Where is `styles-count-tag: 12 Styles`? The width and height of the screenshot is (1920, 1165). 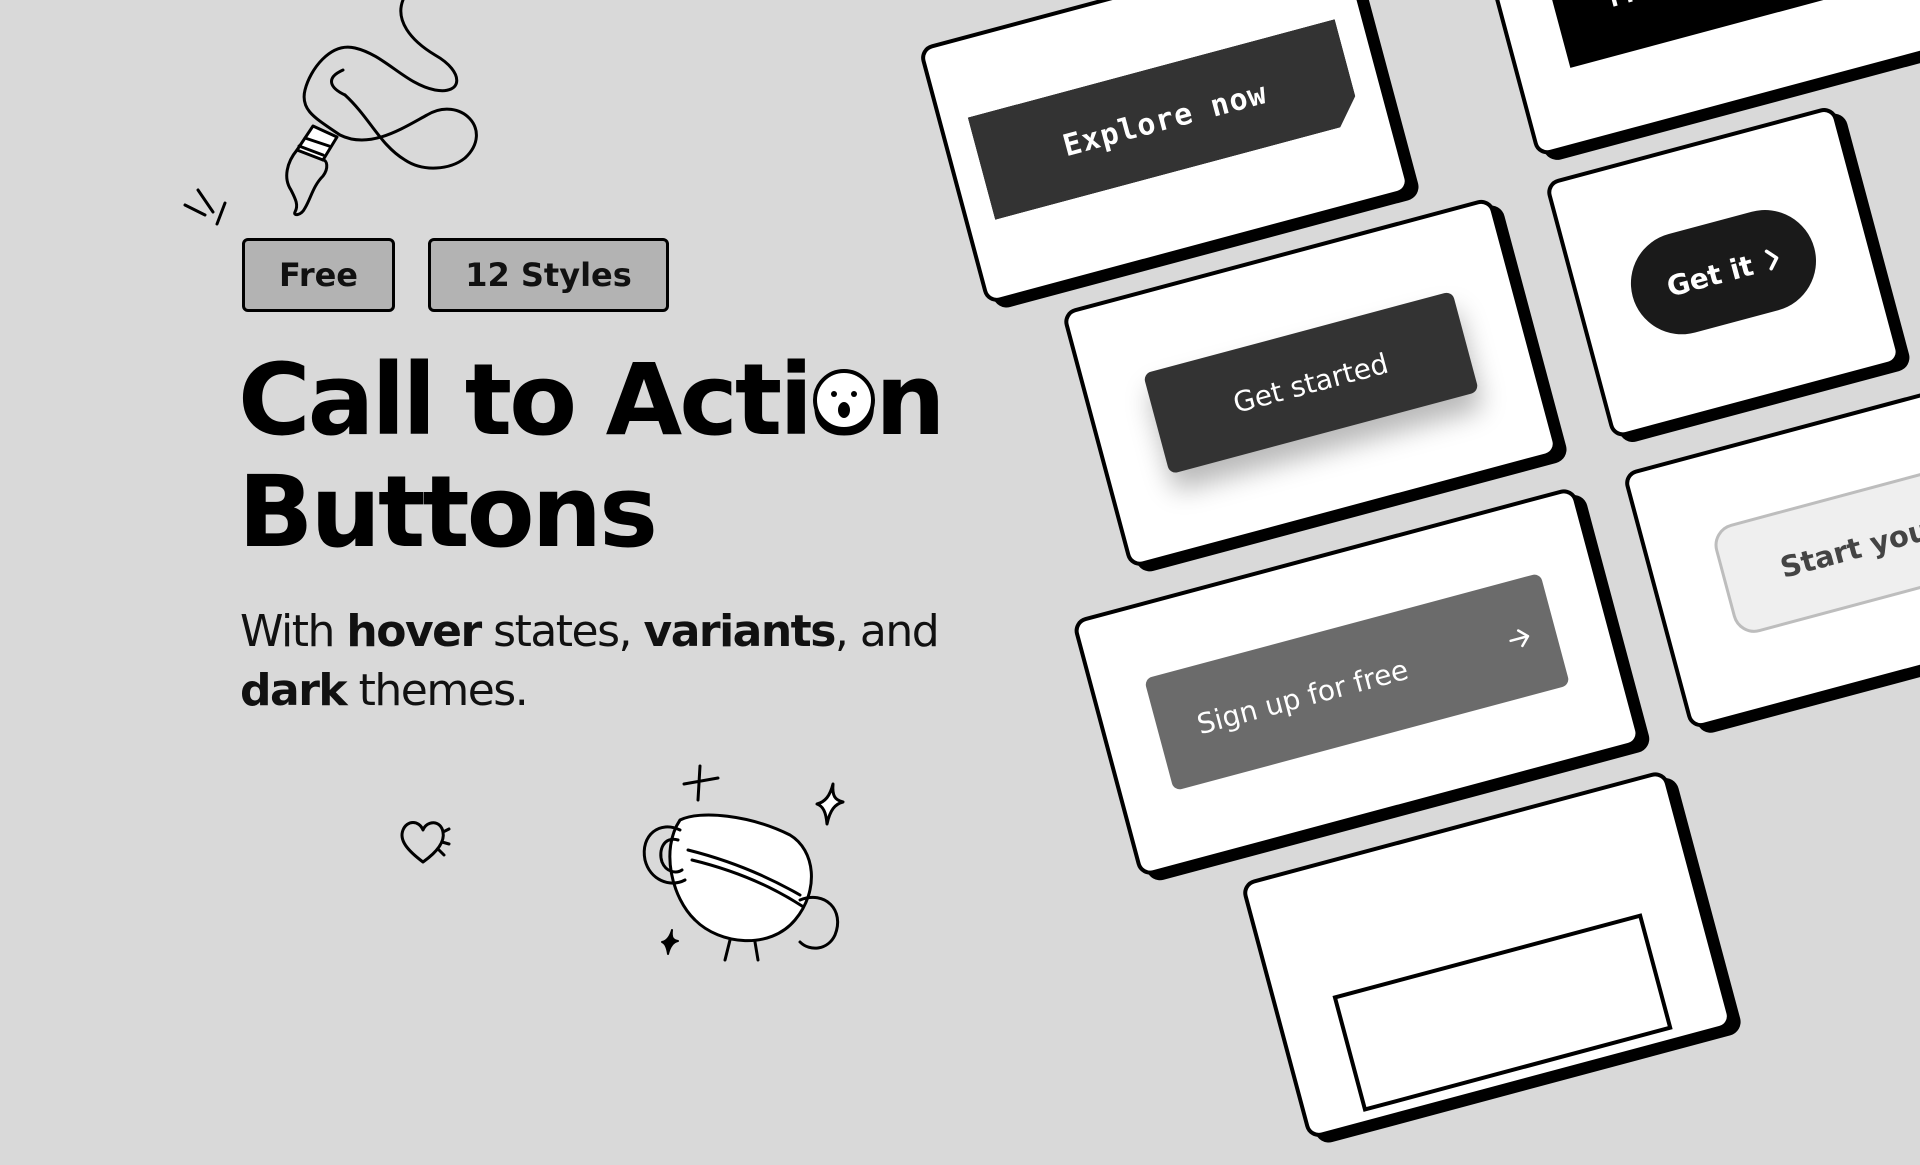 styles-count-tag: 12 Styles is located at coordinates (548, 275).